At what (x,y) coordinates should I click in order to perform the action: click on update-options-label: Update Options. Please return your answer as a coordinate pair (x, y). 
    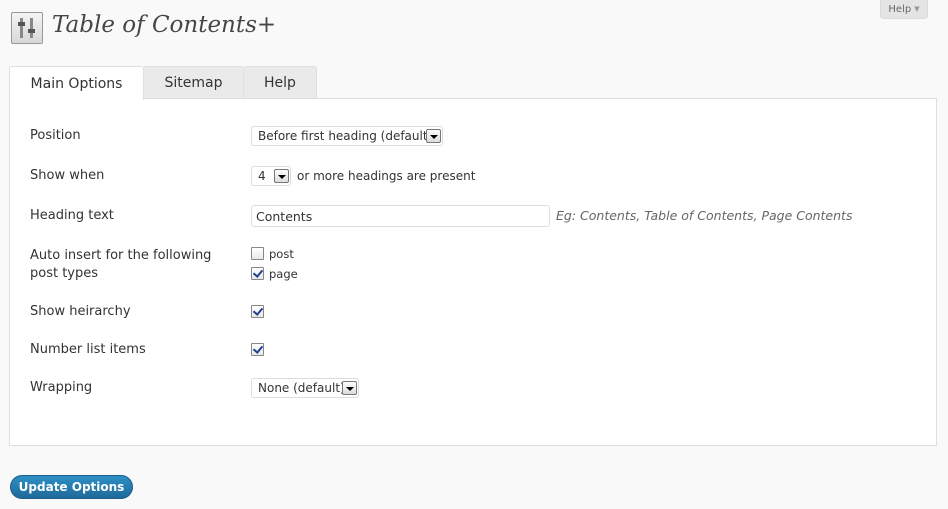
    Looking at the image, I should click on (71, 487).